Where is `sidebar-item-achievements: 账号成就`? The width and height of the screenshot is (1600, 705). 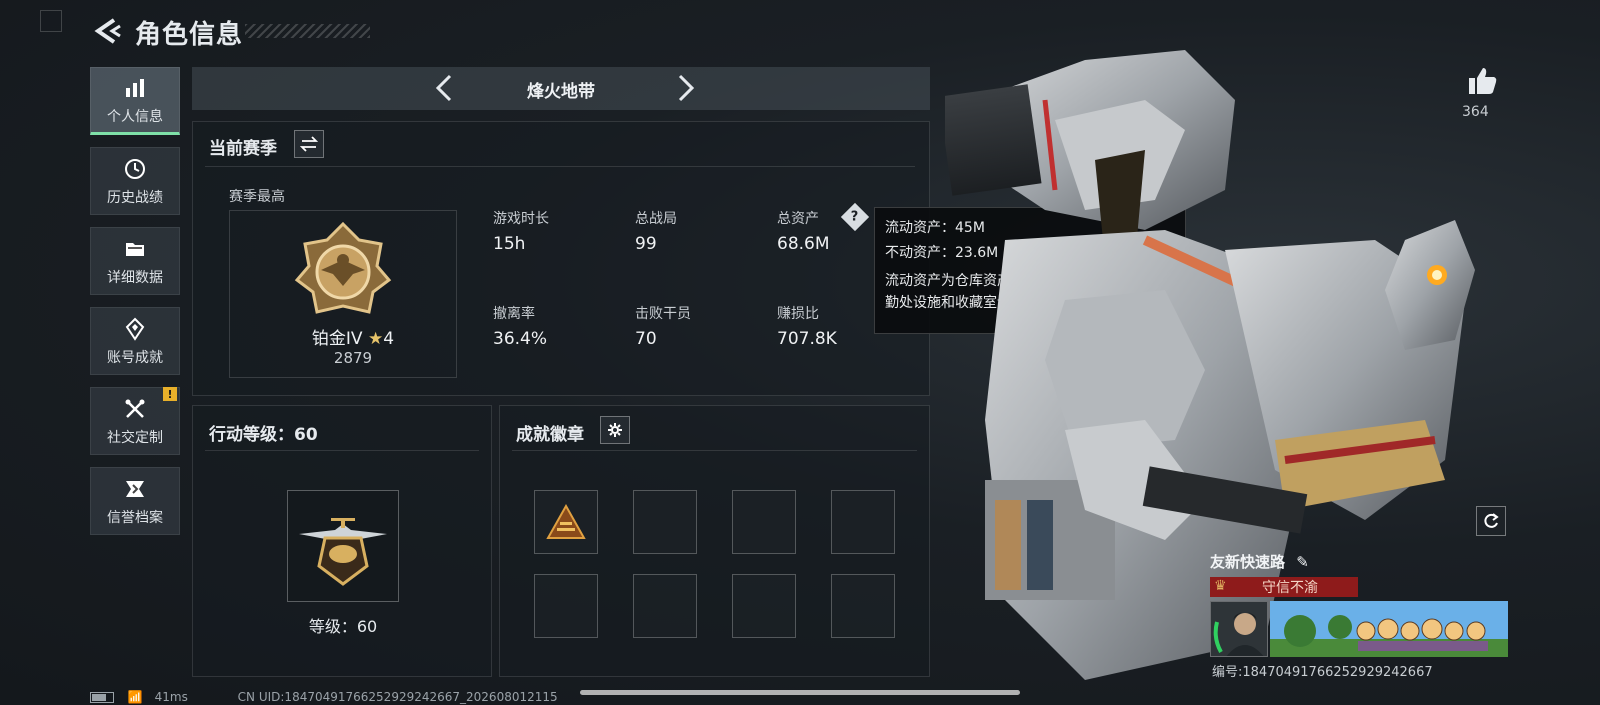
sidebar-item-achievements: 账号成就 is located at coordinates (135, 341).